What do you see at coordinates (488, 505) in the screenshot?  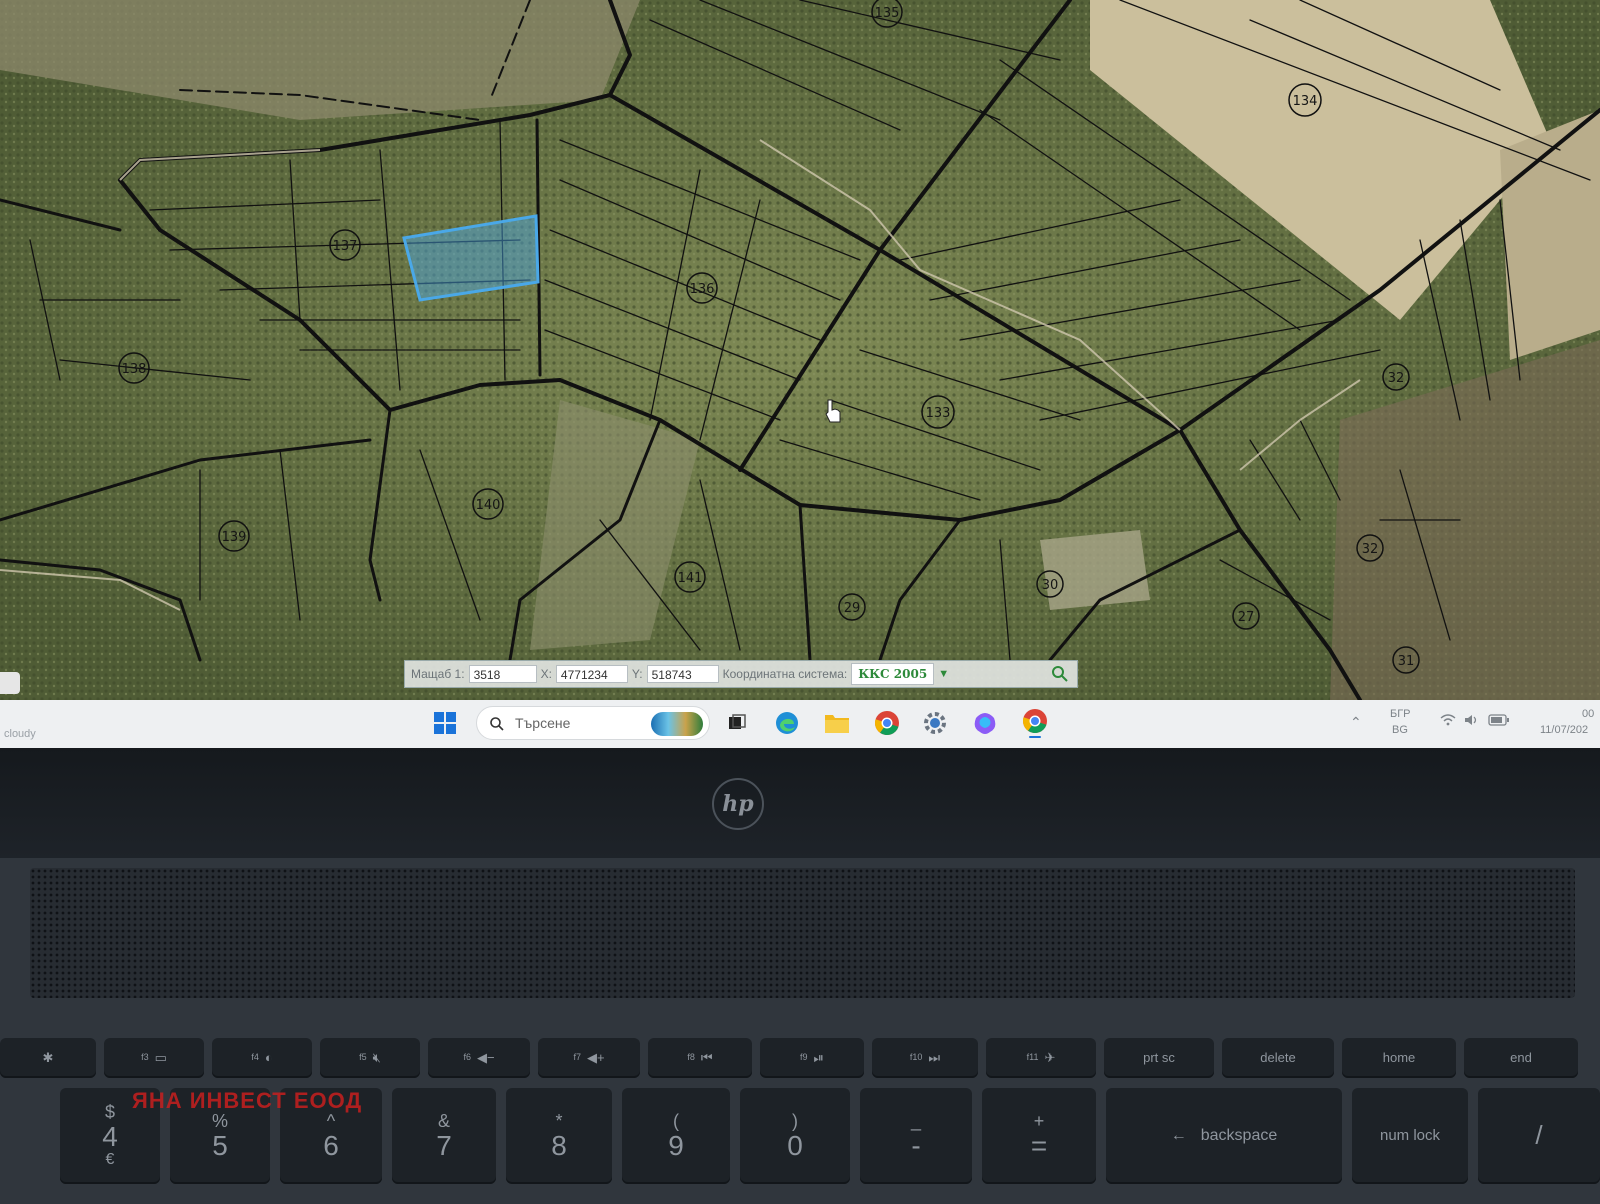 I see `svg-text: 140` at bounding box center [488, 505].